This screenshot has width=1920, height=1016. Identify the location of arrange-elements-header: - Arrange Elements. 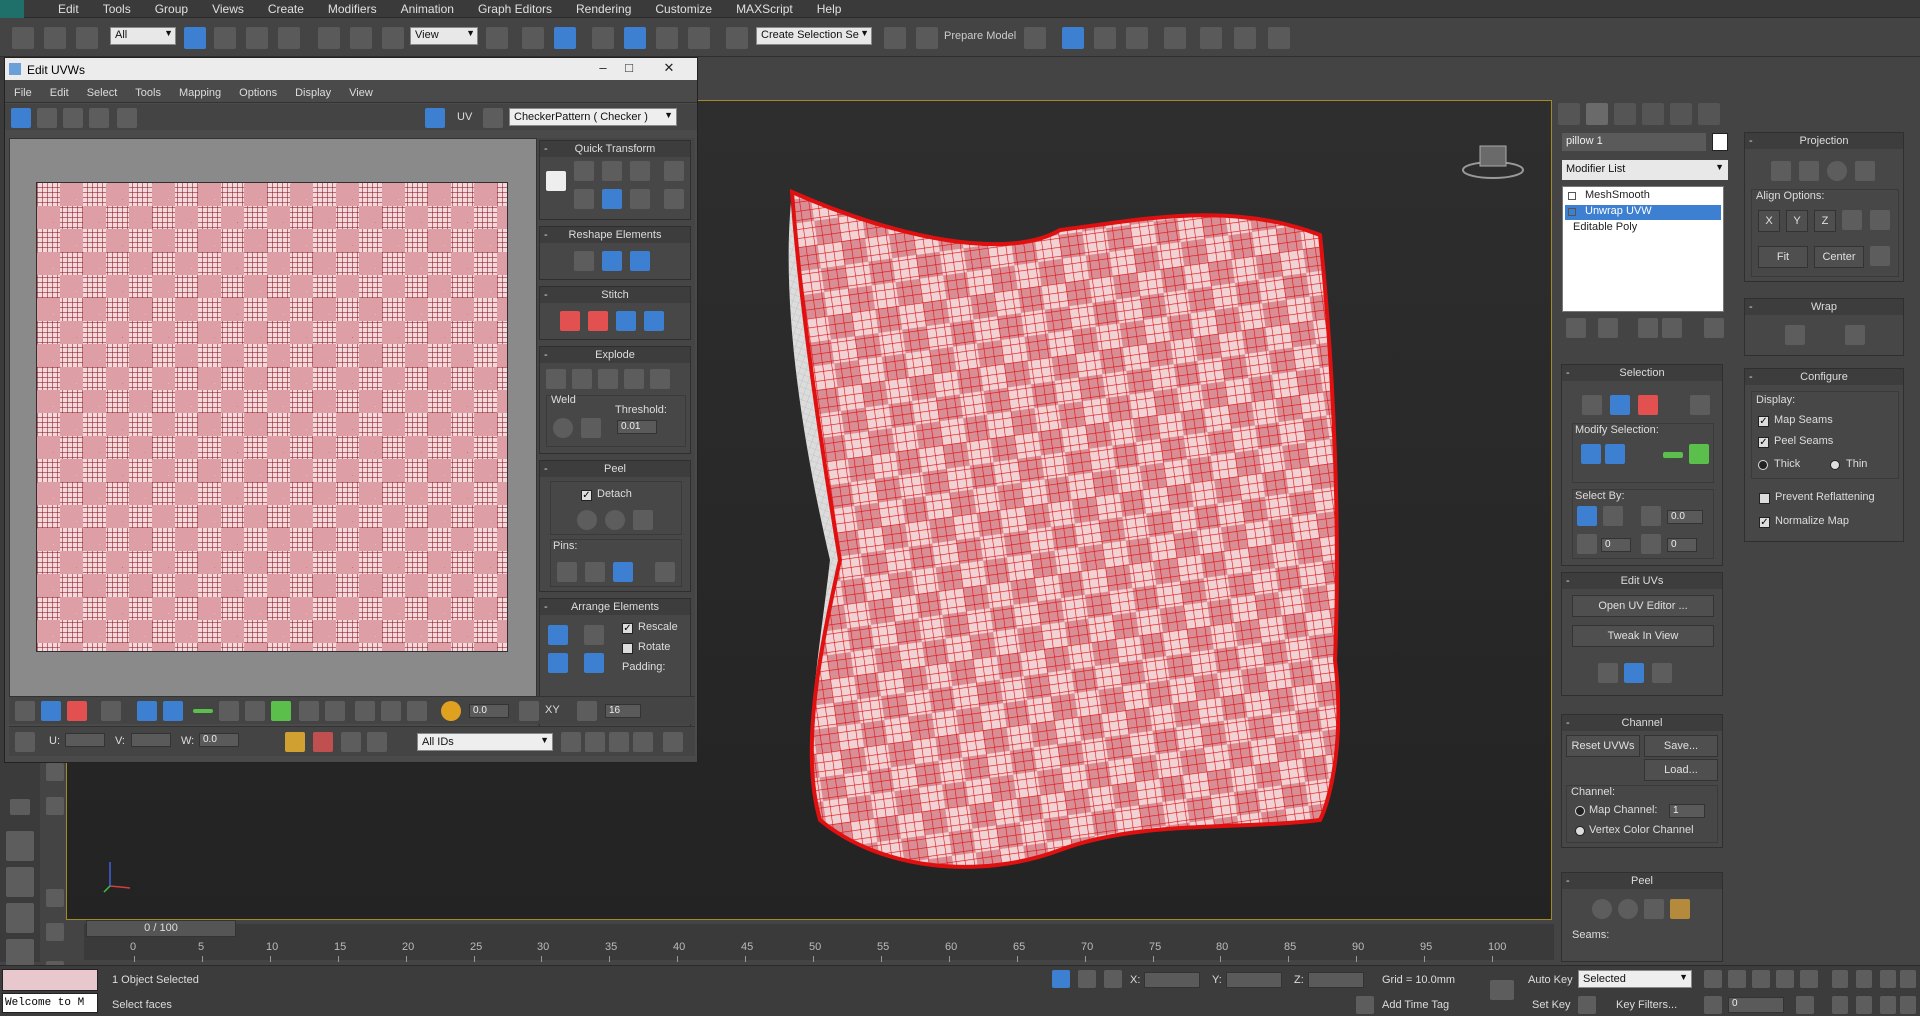
(615, 607).